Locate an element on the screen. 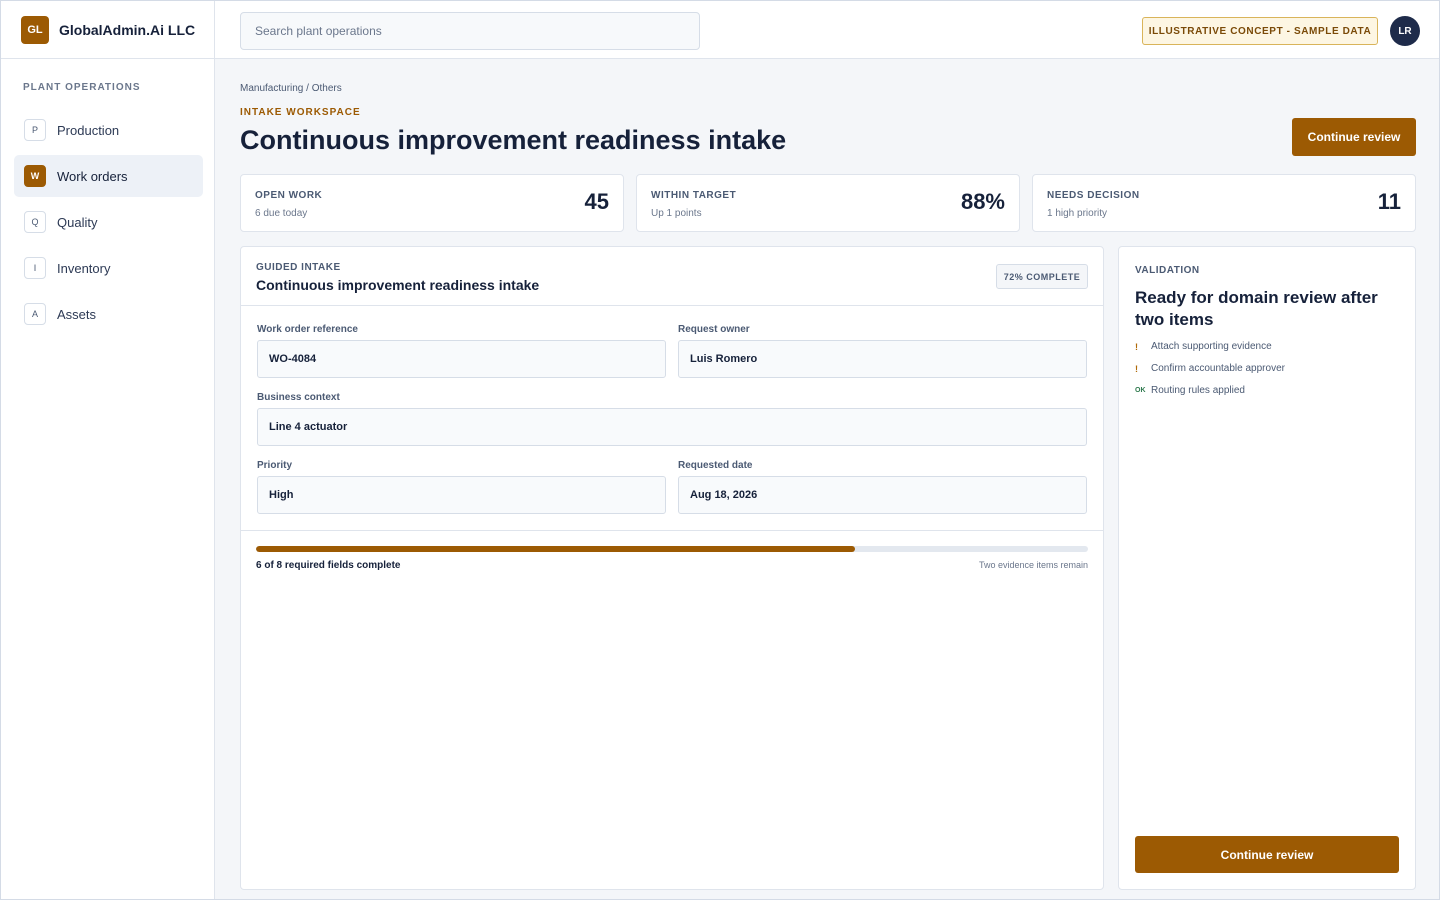 The width and height of the screenshot is (1440, 900). ok-check-icon: OK is located at coordinates (1140, 390).